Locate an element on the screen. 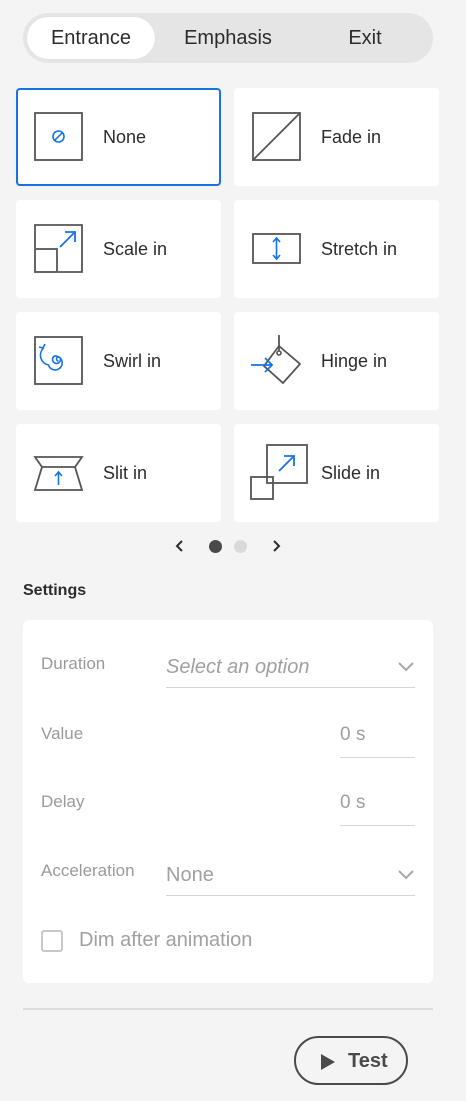 This screenshot has width=466, height=1101. fade-in-icon is located at coordinates (277, 137).